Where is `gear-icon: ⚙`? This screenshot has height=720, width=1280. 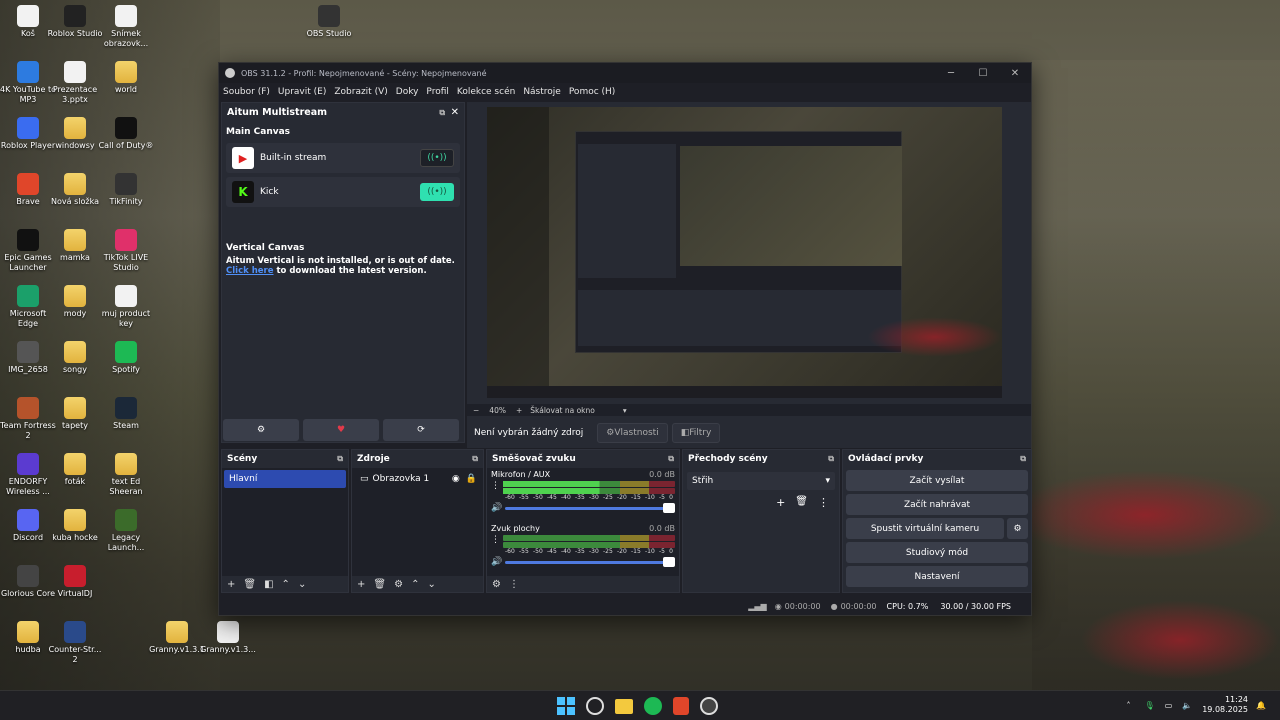 gear-icon: ⚙ is located at coordinates (398, 584).